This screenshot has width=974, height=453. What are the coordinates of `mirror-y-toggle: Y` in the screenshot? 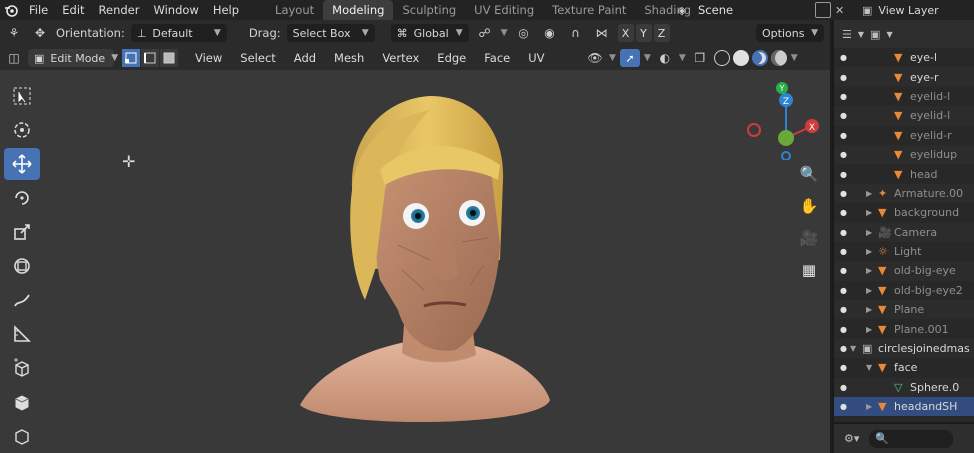 It's located at (643, 33).